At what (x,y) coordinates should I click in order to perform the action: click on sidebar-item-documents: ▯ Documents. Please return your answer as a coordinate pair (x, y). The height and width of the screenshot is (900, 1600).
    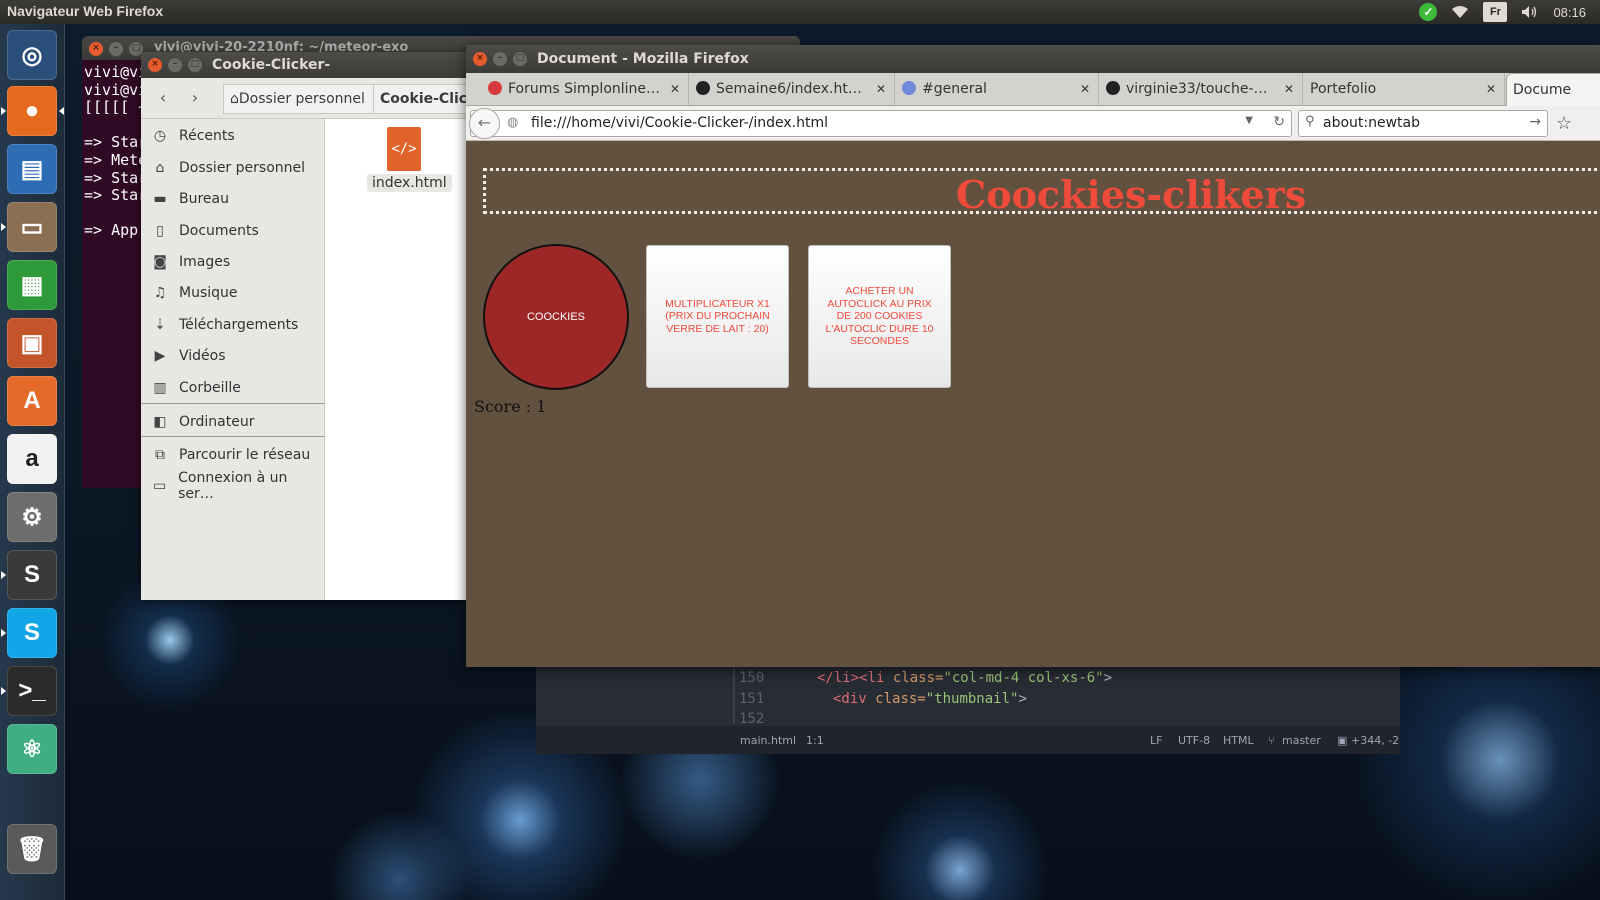
    Looking at the image, I should click on (232, 231).